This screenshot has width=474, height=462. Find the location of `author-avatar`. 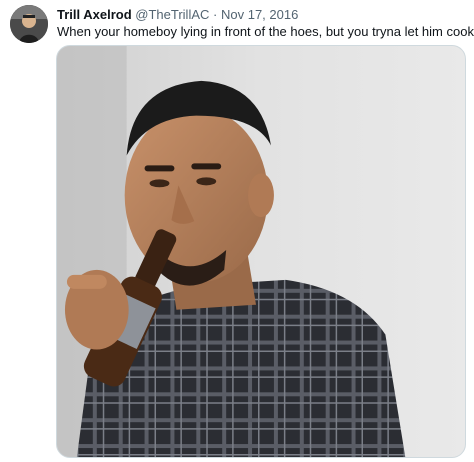

author-avatar is located at coordinates (29, 24).